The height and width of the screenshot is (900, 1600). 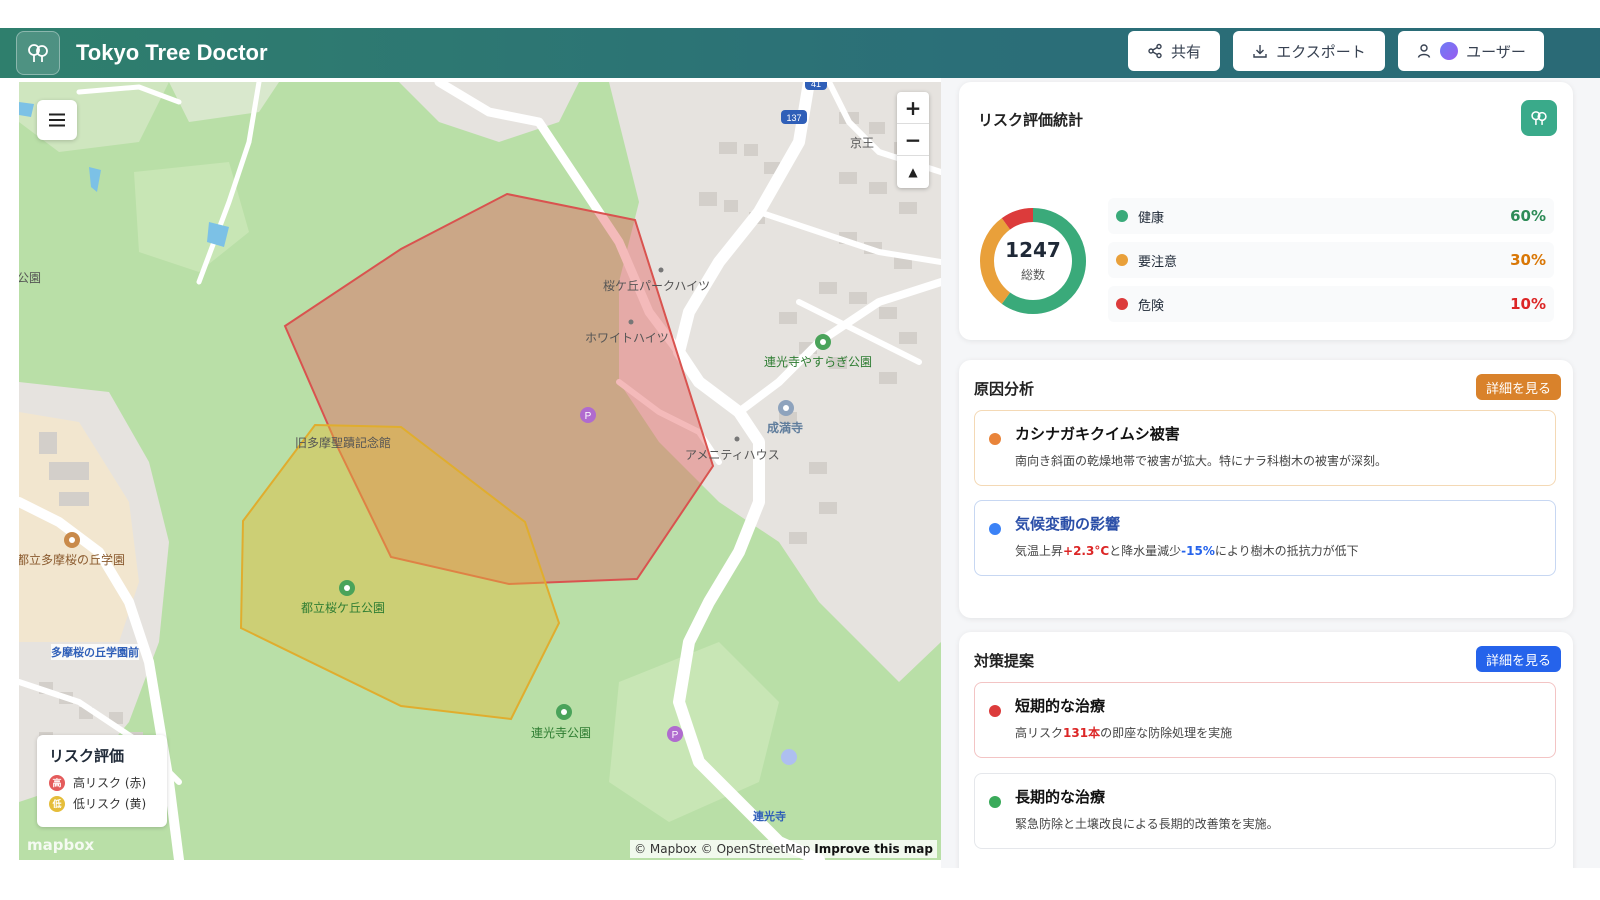 What do you see at coordinates (1151, 306) in the screenshot?
I see `danger-label: 危険` at bounding box center [1151, 306].